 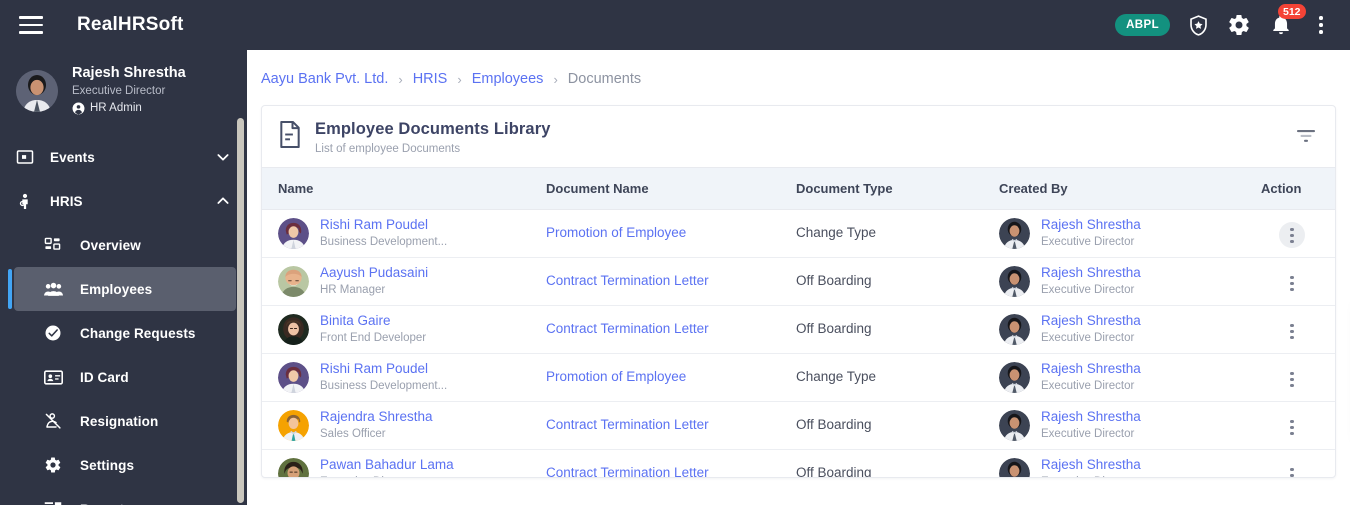 I want to click on app-brand: RealHRSoft, so click(x=130, y=24).